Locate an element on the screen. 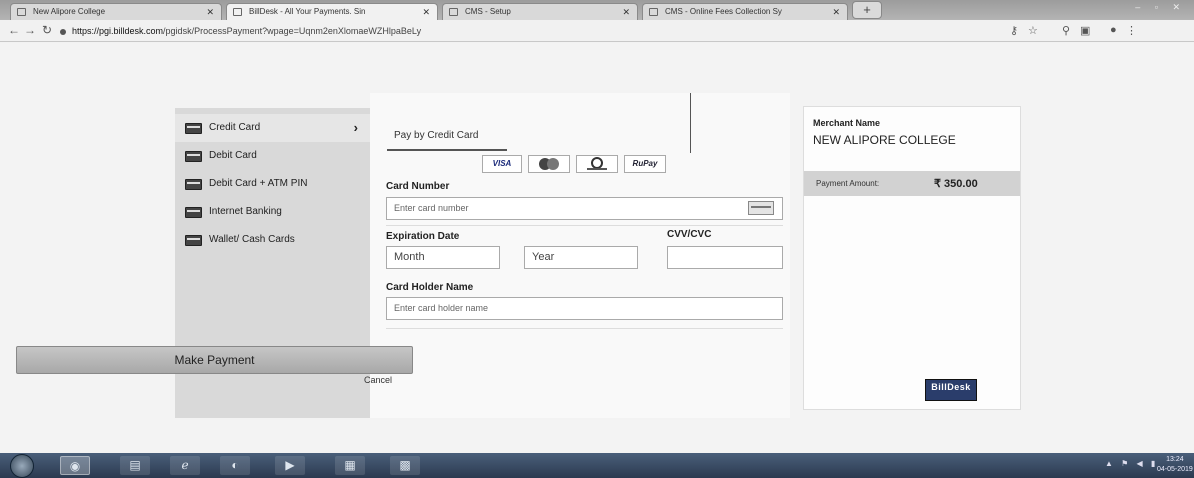  tab-new-alipore-college: New Alipore College ✕ is located at coordinates (116, 11).